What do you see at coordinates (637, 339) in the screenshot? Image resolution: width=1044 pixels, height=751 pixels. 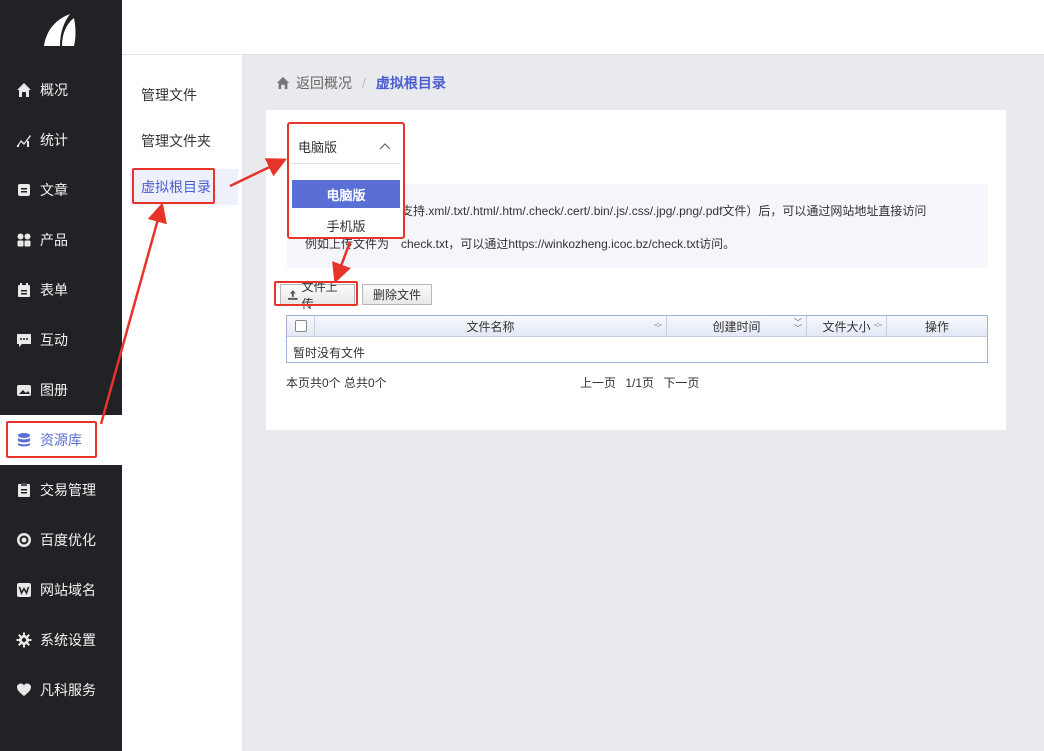 I see `file-table: 文件名称 ︿ ﹀ 创建时间 ﹀ ﹀ 文件大小 ︿ ﹀ 操作 暂时没有文件` at bounding box center [637, 339].